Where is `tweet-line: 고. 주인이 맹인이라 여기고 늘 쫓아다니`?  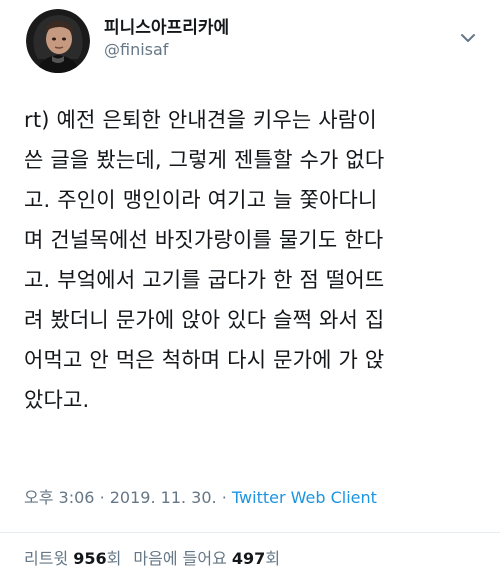
tweet-line: 고. 주인이 맹인이라 여기고 늘 쫓아다니 is located at coordinates (201, 200).